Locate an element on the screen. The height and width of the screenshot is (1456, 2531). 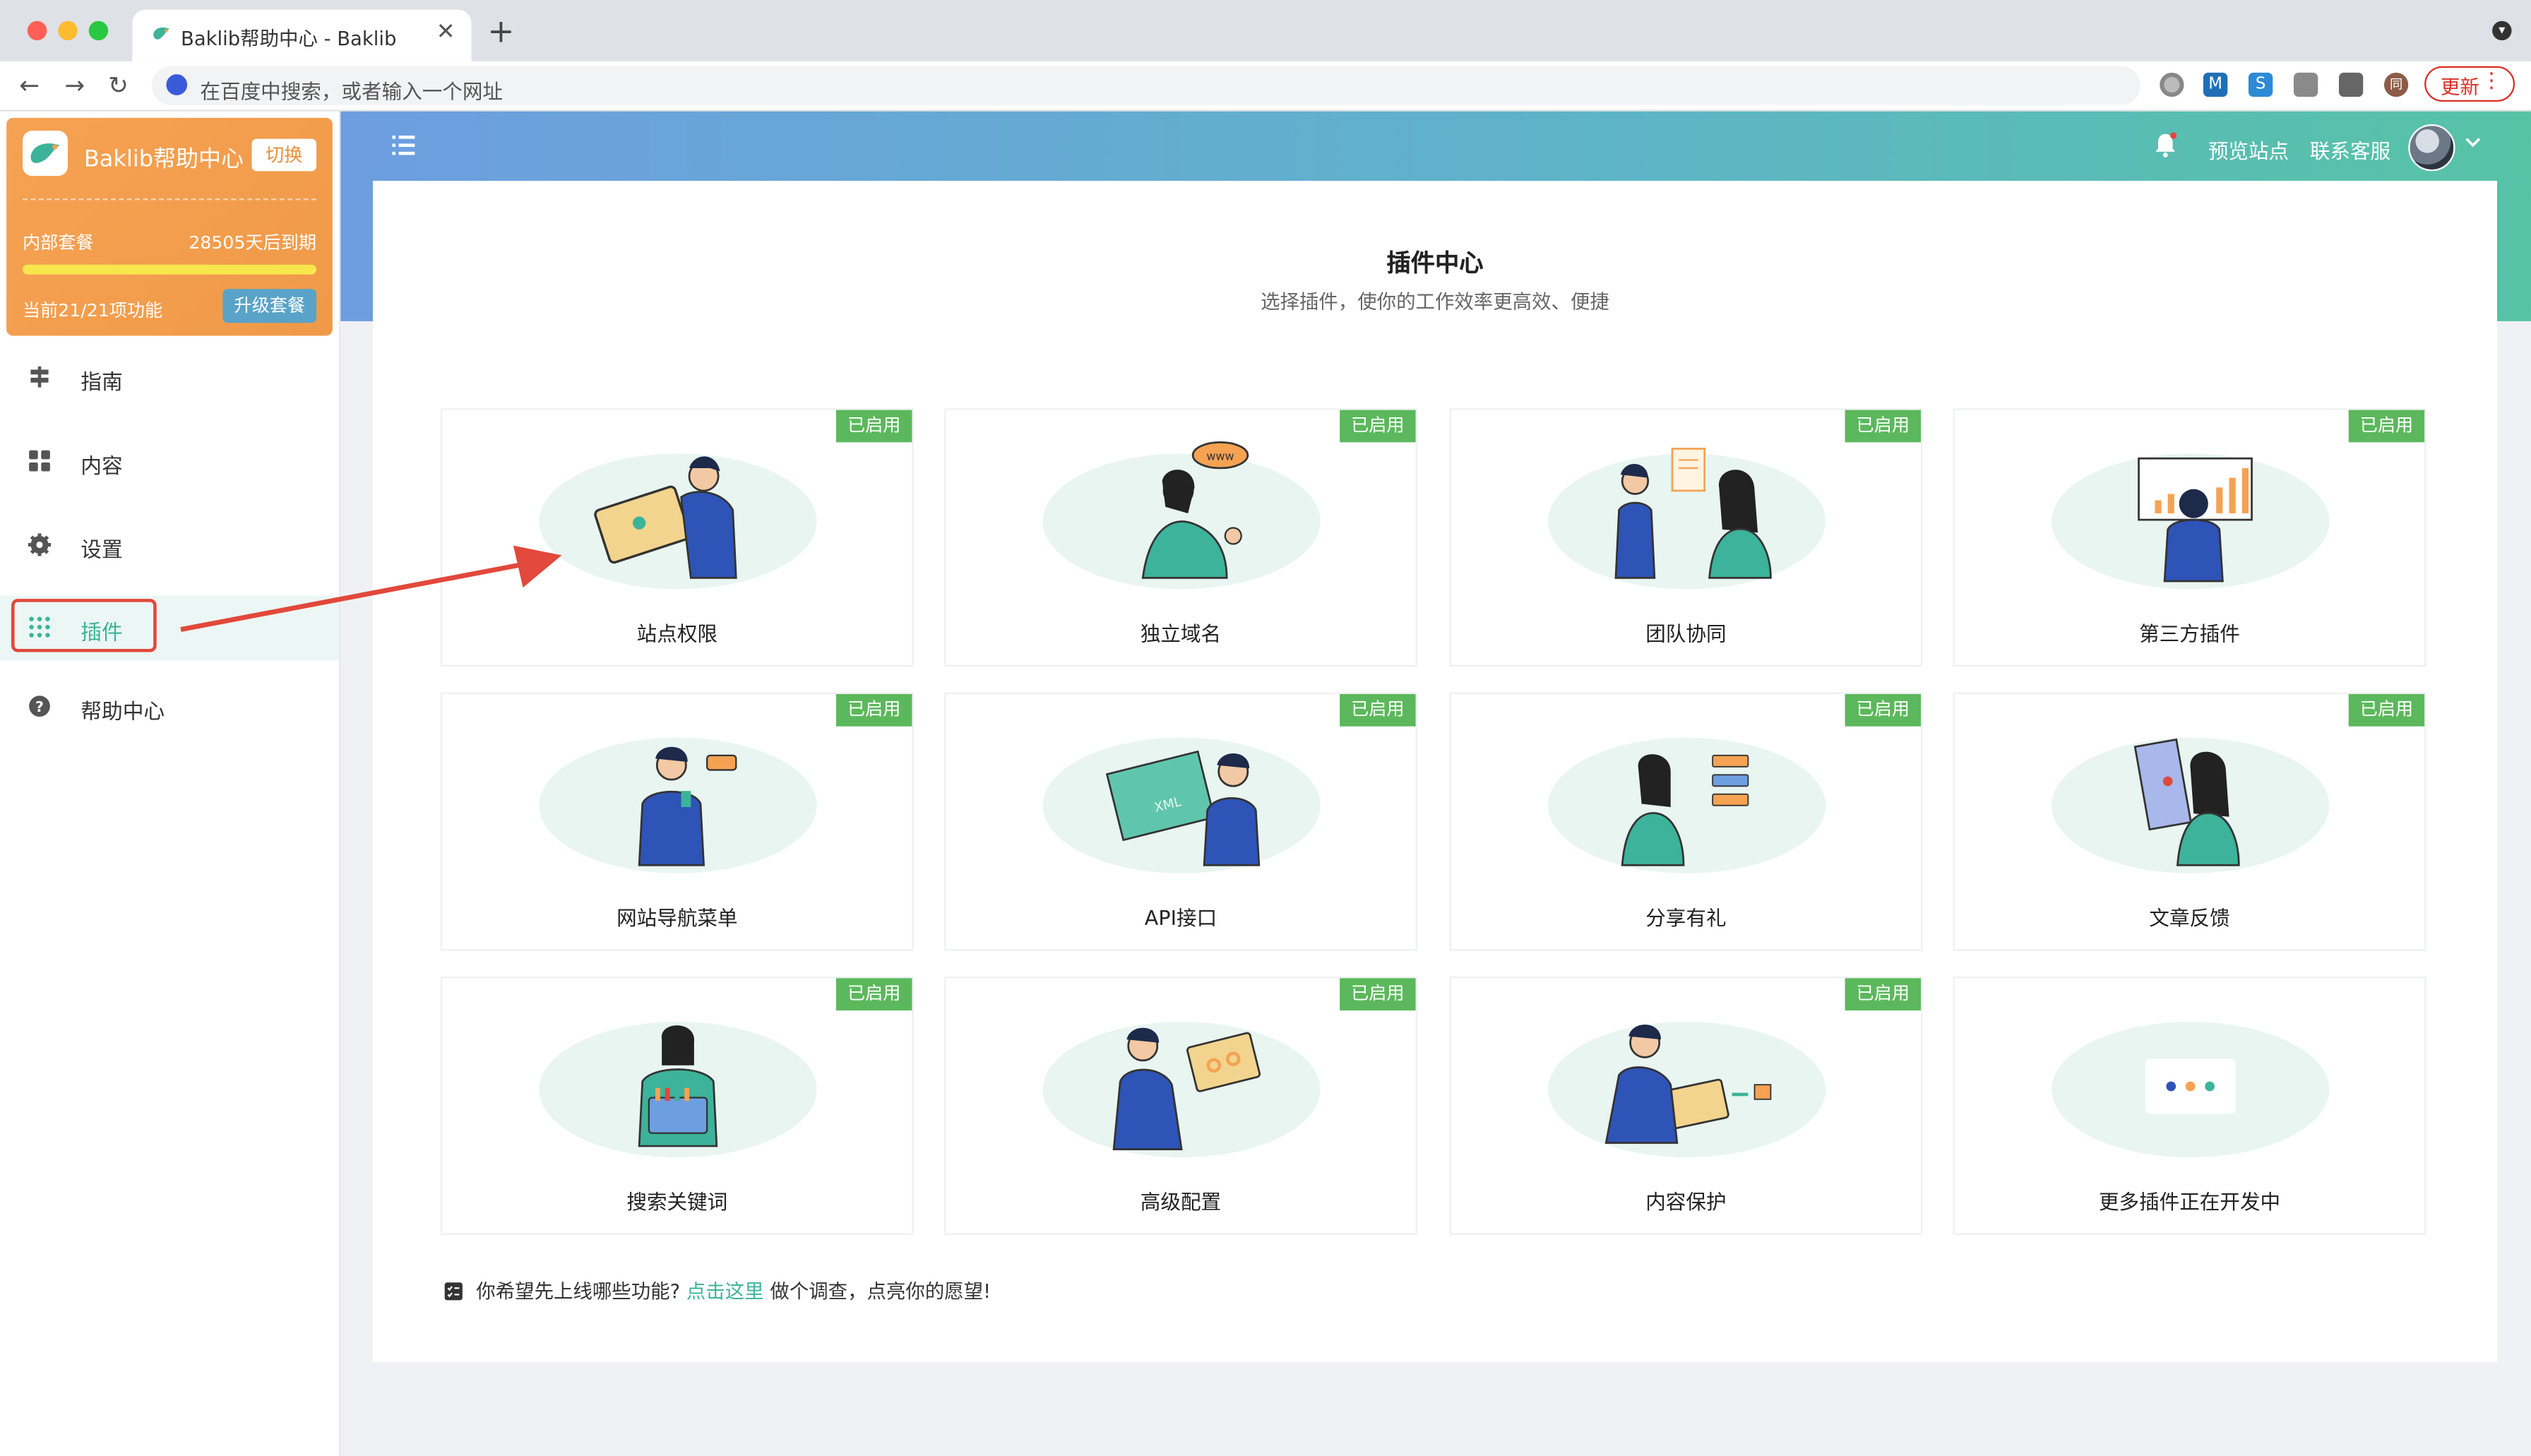
survey-link: 点击这里 is located at coordinates (725, 1291).